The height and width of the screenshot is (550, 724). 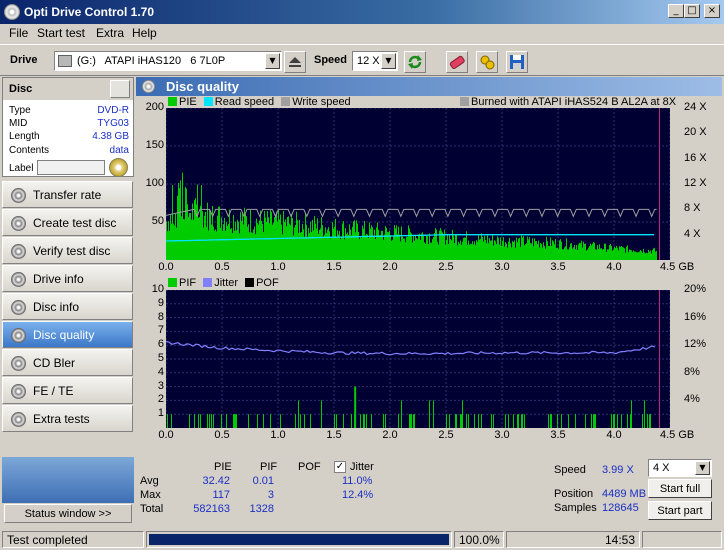 I want to click on menu-file: File, so click(x=18, y=33).